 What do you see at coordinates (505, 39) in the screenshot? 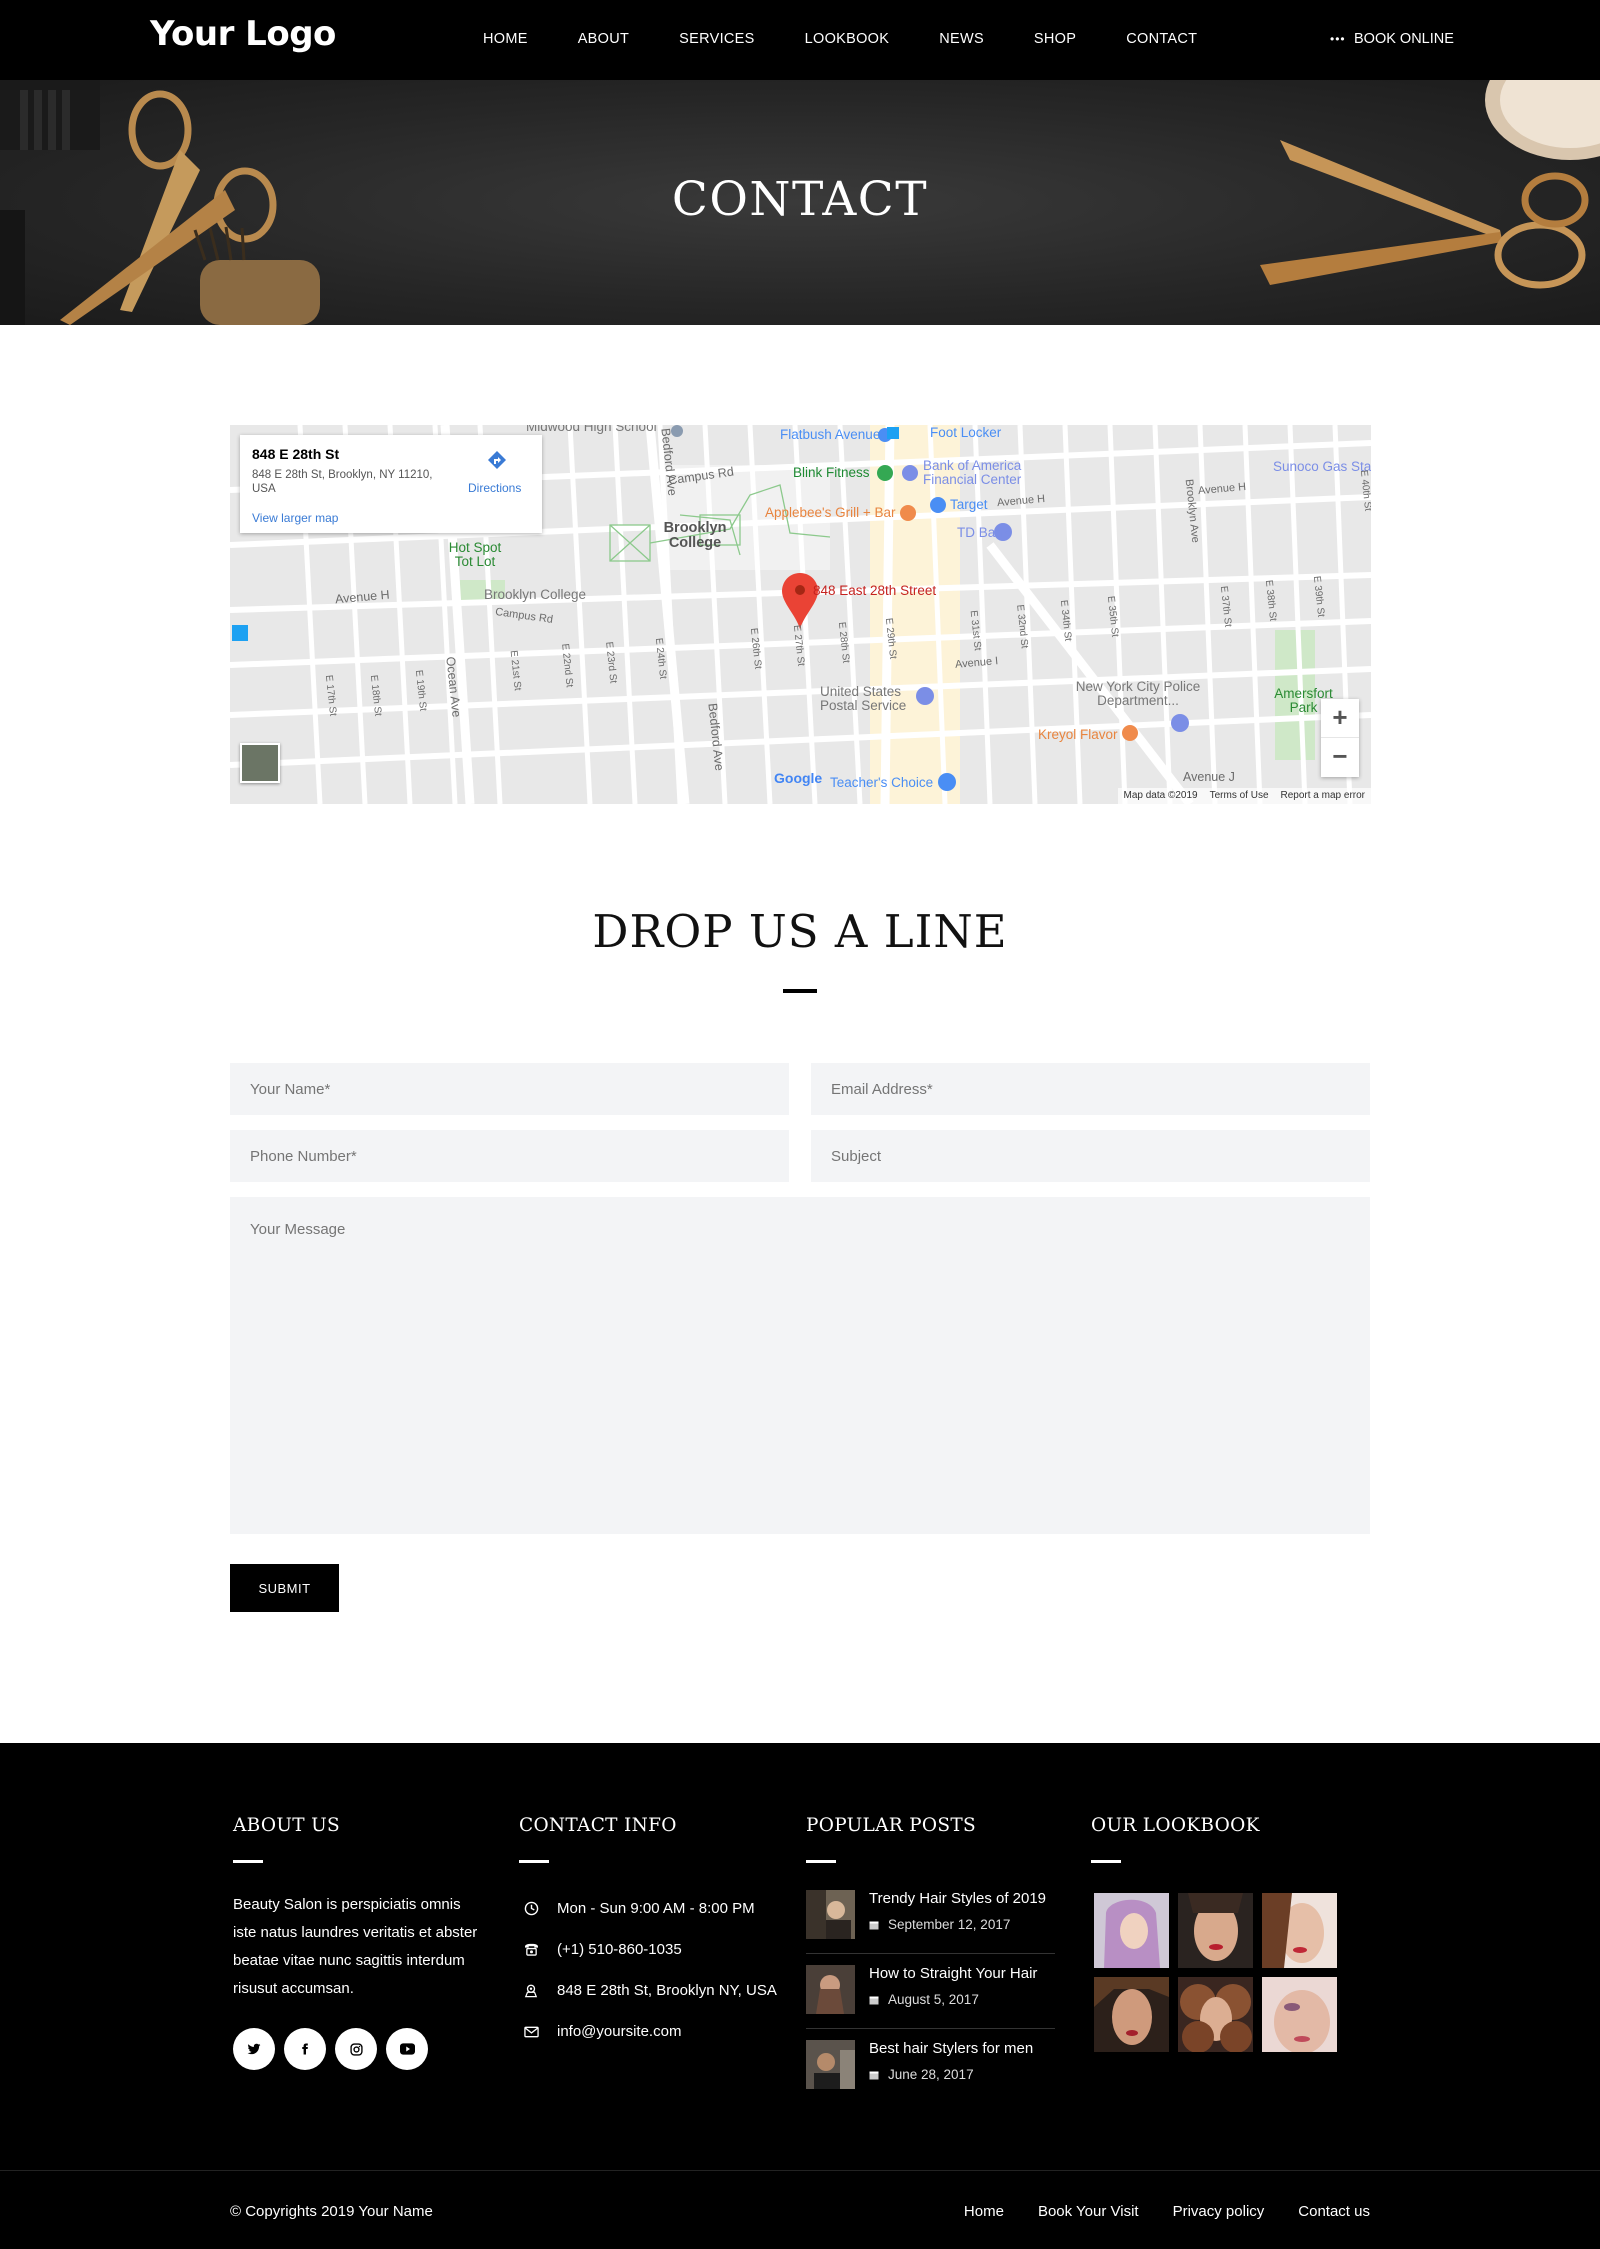
I see `nav-home: HOME` at bounding box center [505, 39].